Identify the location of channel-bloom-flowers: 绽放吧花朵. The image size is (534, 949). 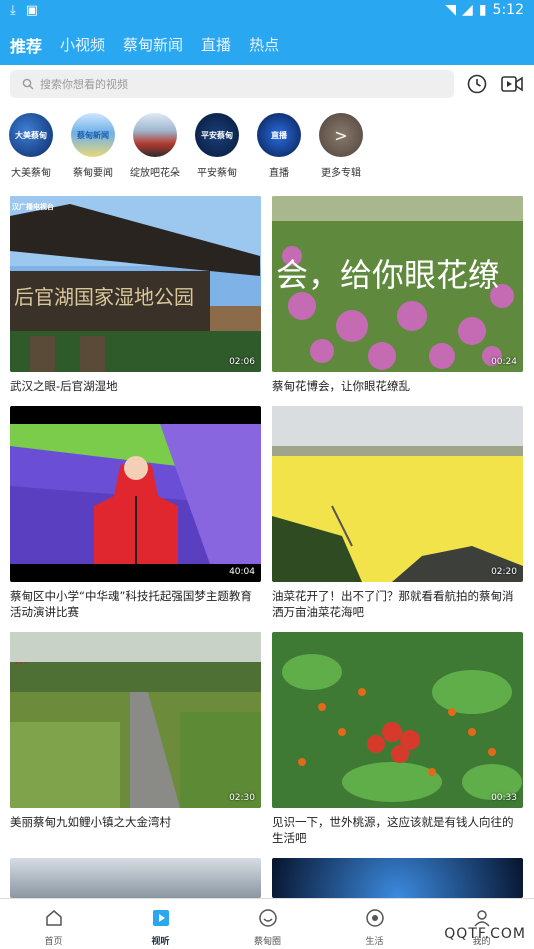
(155, 146).